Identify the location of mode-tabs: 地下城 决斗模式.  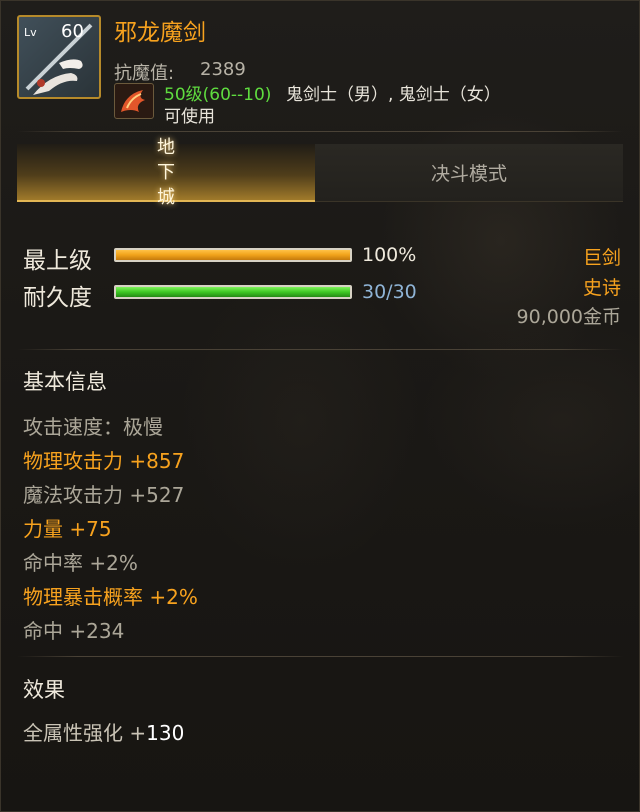
(320, 172).